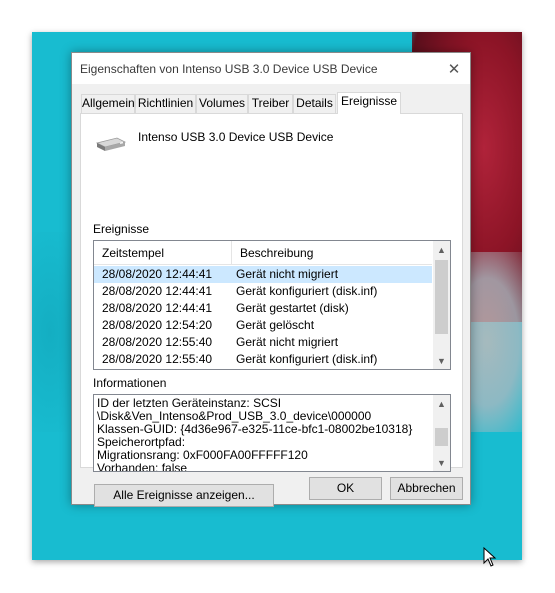  Describe the element at coordinates (490, 557) in the screenshot. I see `mouse-pointer-icon` at that location.